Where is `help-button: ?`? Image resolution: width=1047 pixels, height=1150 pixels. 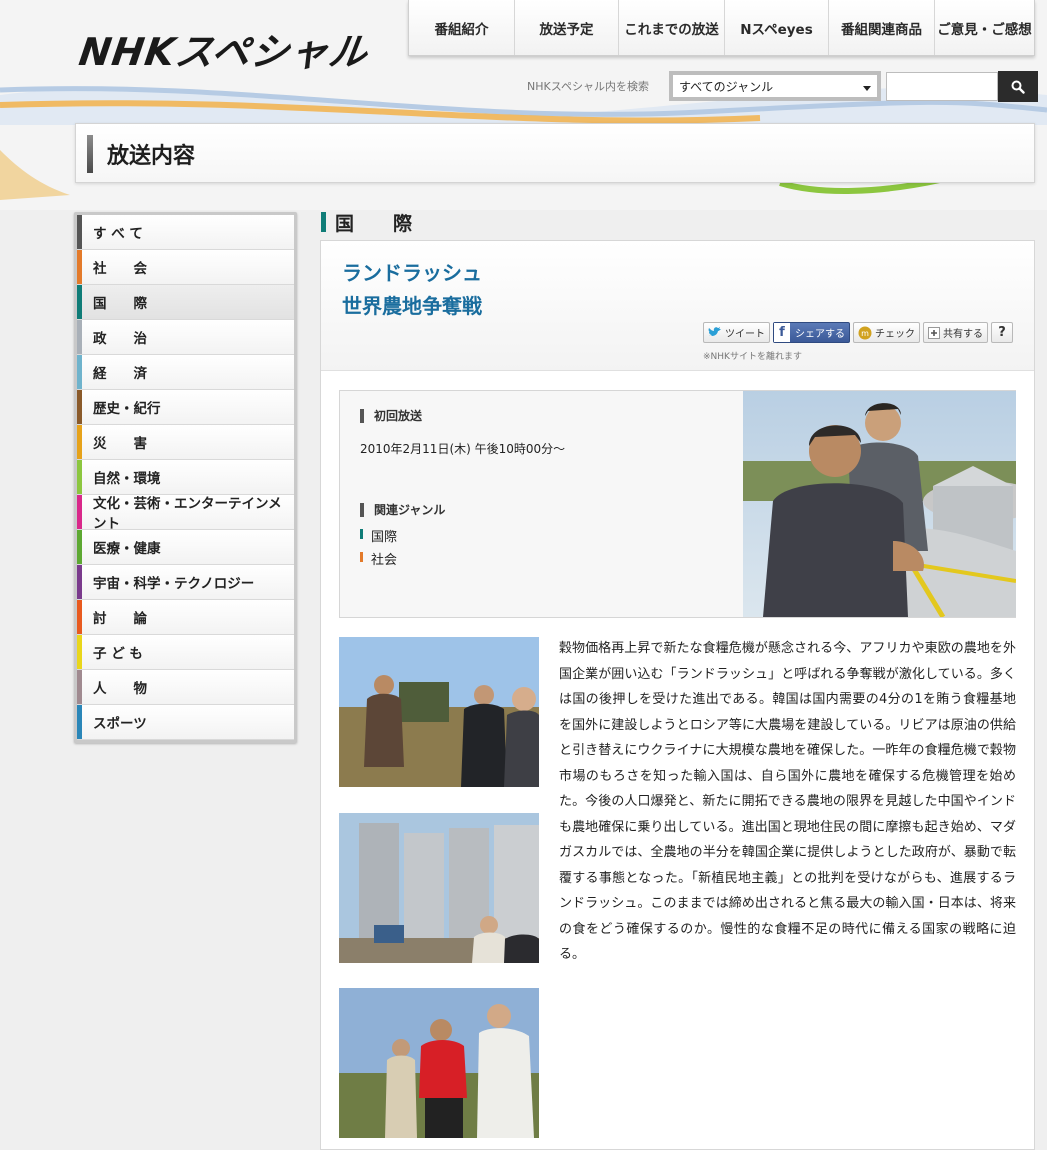
help-button: ? is located at coordinates (1002, 332).